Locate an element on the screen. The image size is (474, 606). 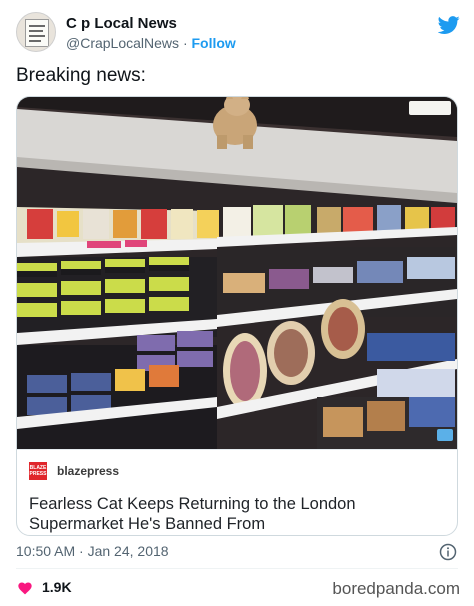
watermark: boredpanda.com is located at coordinates (396, 588).